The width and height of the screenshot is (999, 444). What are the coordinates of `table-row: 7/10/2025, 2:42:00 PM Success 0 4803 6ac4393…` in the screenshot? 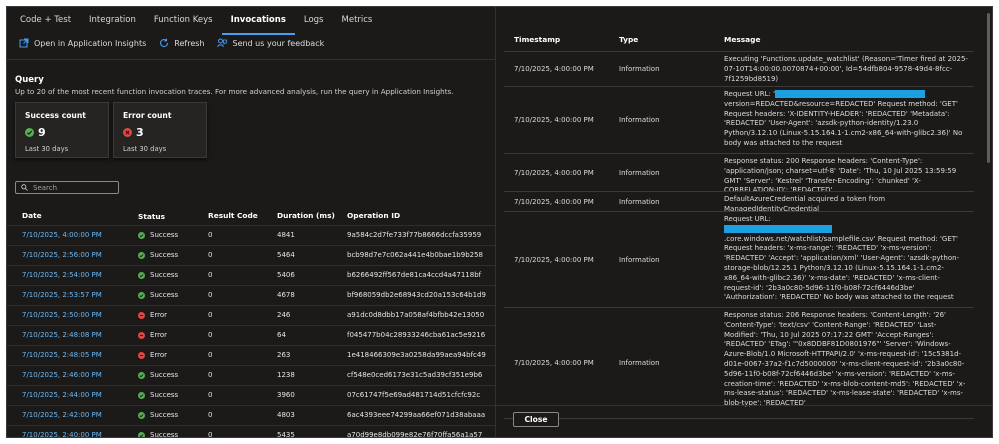 It's located at (251, 416).